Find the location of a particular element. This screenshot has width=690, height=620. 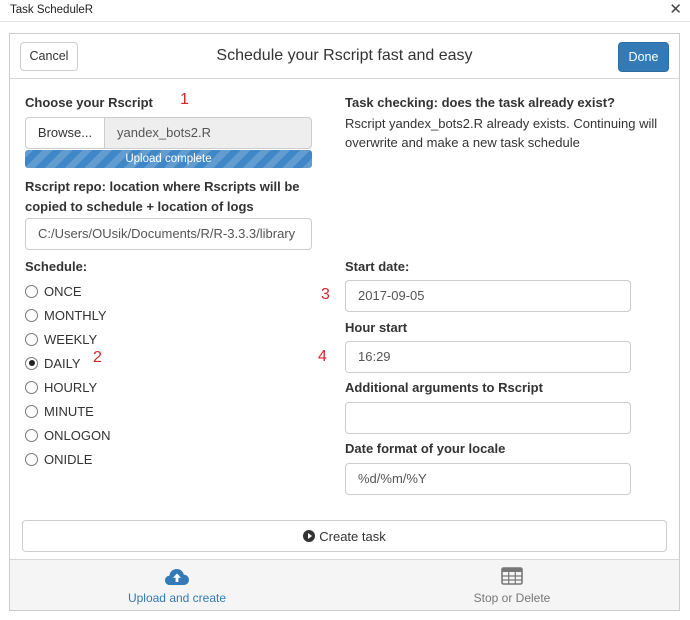

tab-stop-label: Stop or Delete is located at coordinates (512, 598).